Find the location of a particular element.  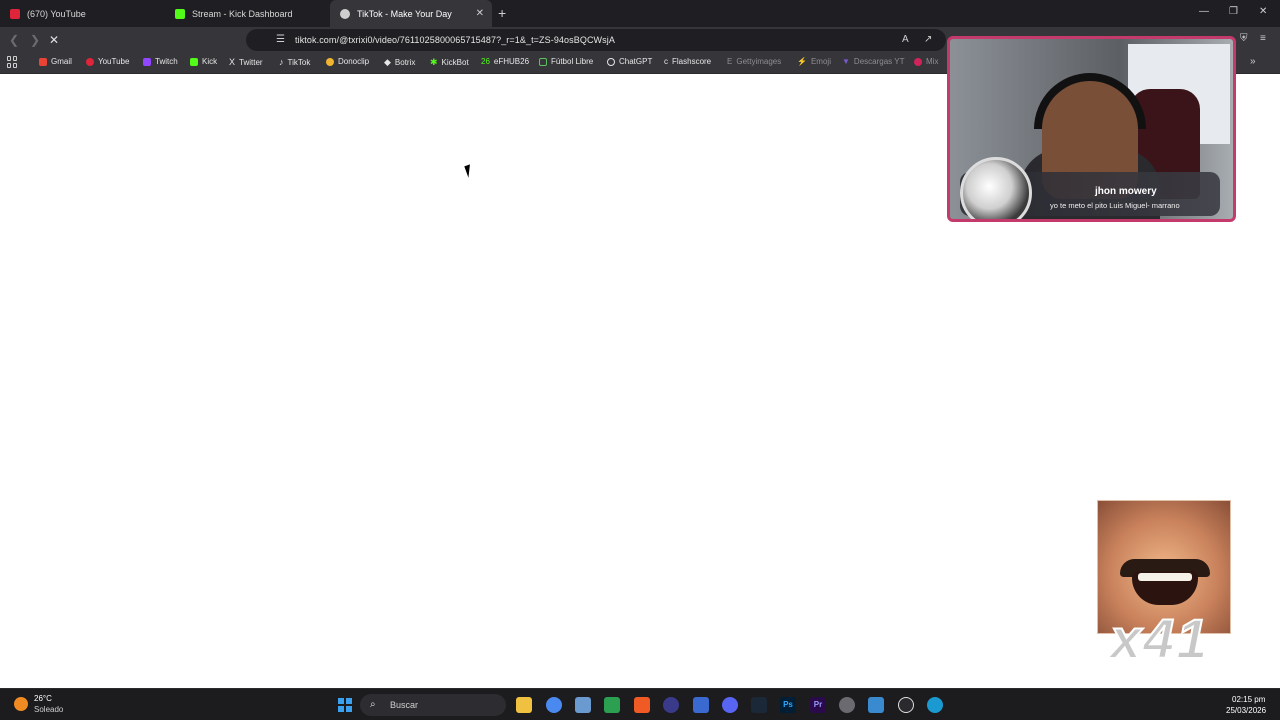

alert-username: jhon mowery is located at coordinates (1126, 191).